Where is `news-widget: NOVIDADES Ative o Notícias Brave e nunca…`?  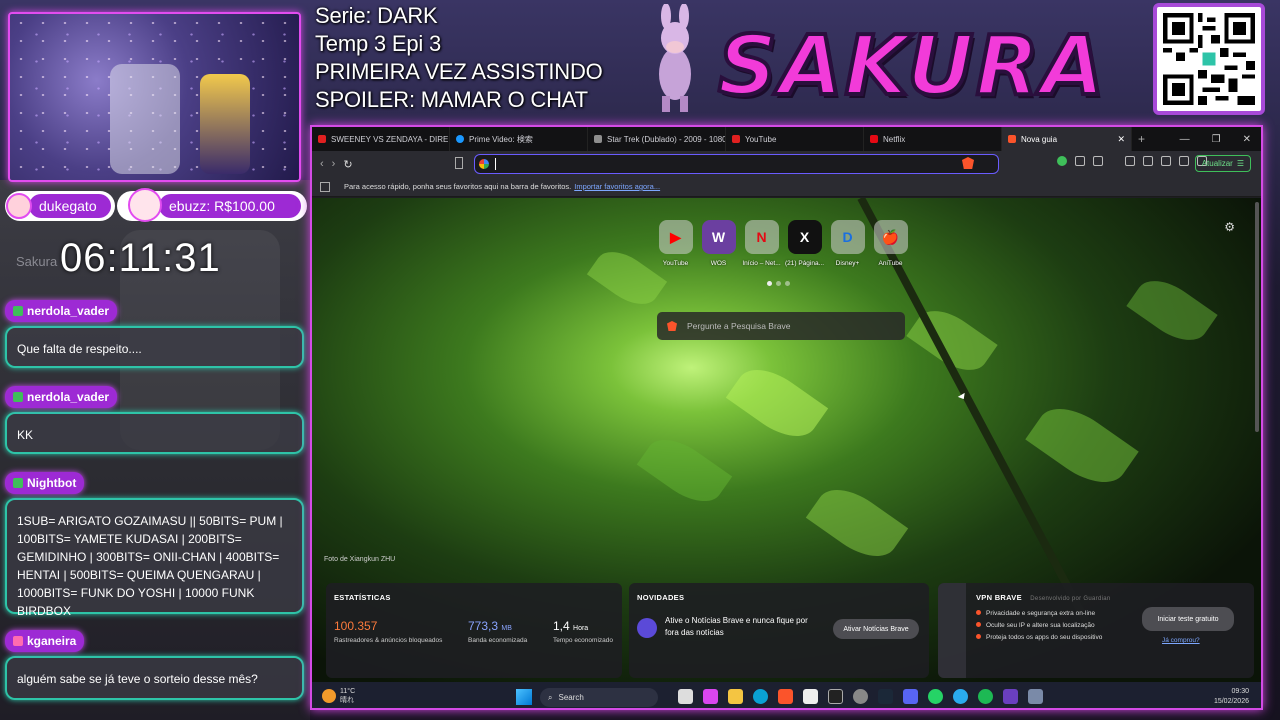 news-widget: NOVIDADES Ative o Notícias Brave e nunca… is located at coordinates (779, 630).